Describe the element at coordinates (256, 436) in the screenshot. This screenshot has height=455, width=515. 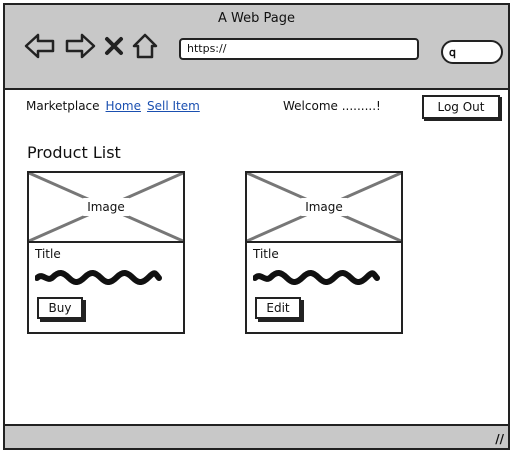
I see `status-bar: //` at that location.